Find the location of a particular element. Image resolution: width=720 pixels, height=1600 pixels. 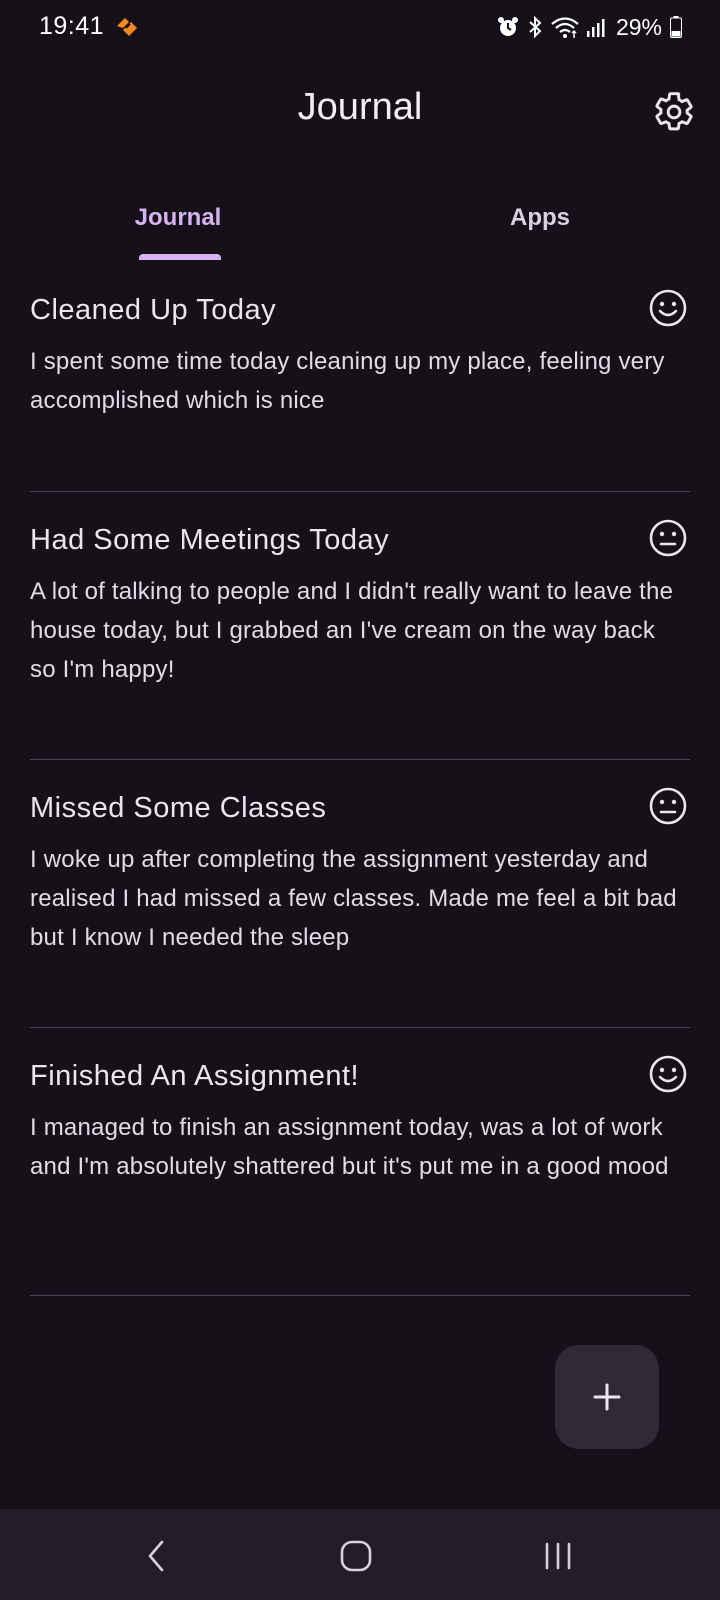

back-button is located at coordinates (156, 1556).